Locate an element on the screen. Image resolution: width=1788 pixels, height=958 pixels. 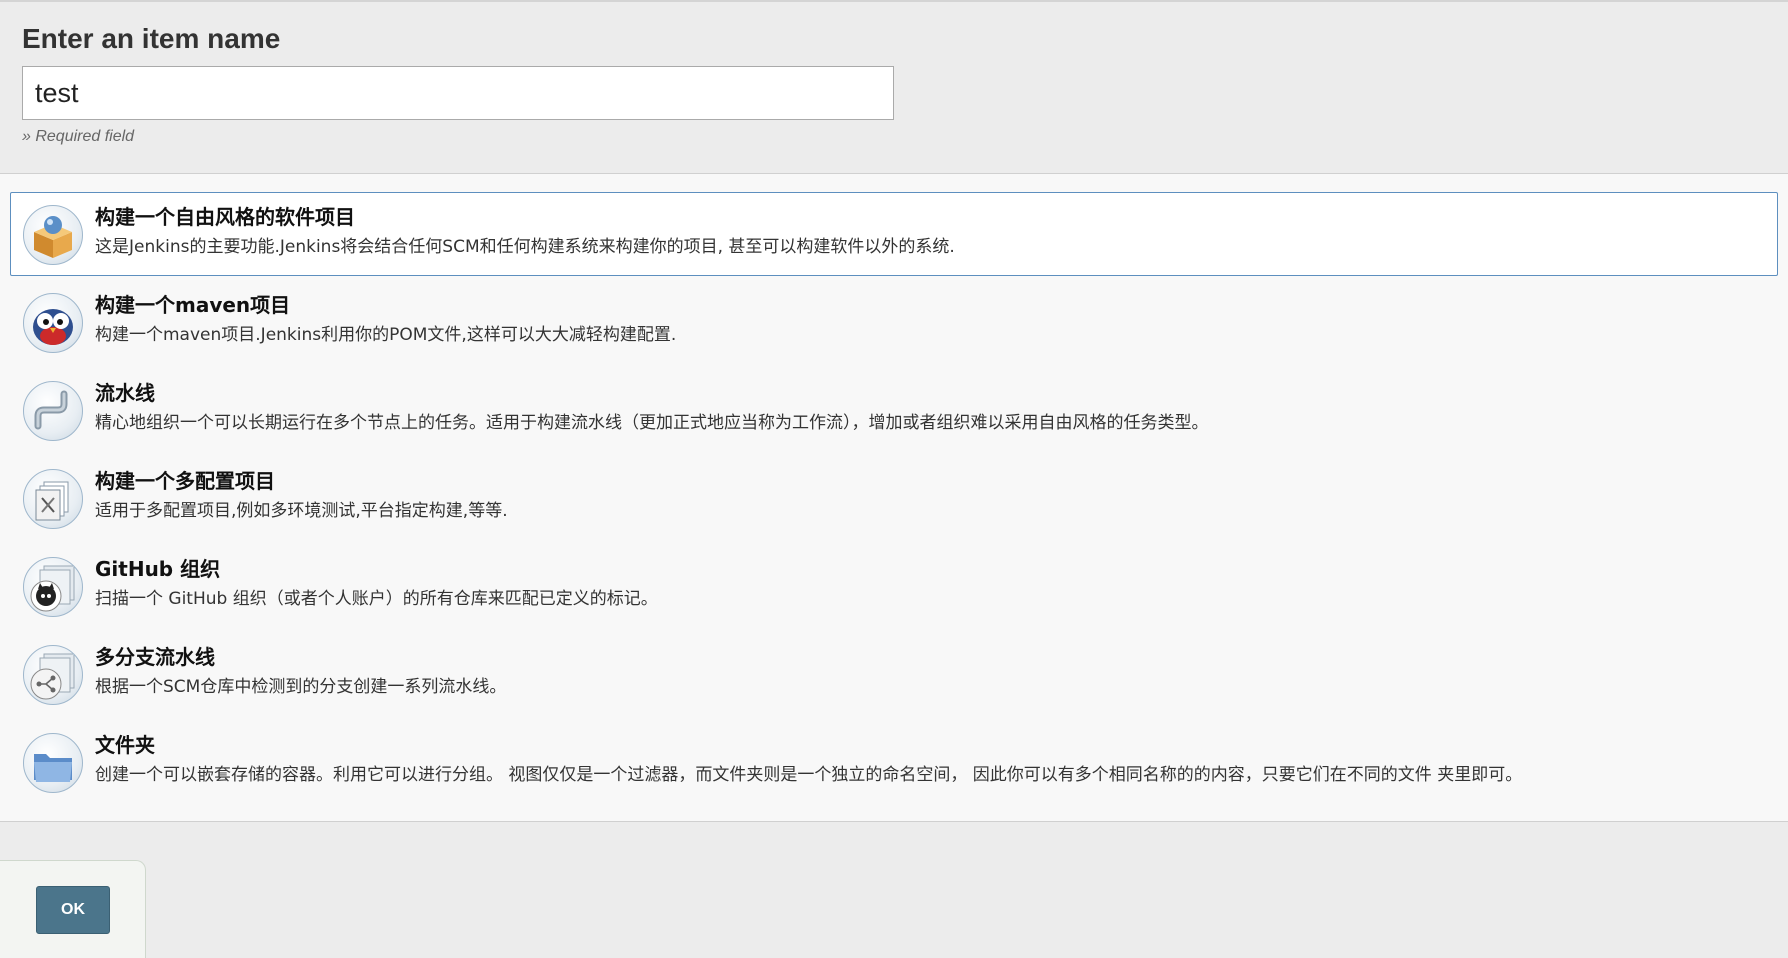
item-name-input is located at coordinates (458, 93).